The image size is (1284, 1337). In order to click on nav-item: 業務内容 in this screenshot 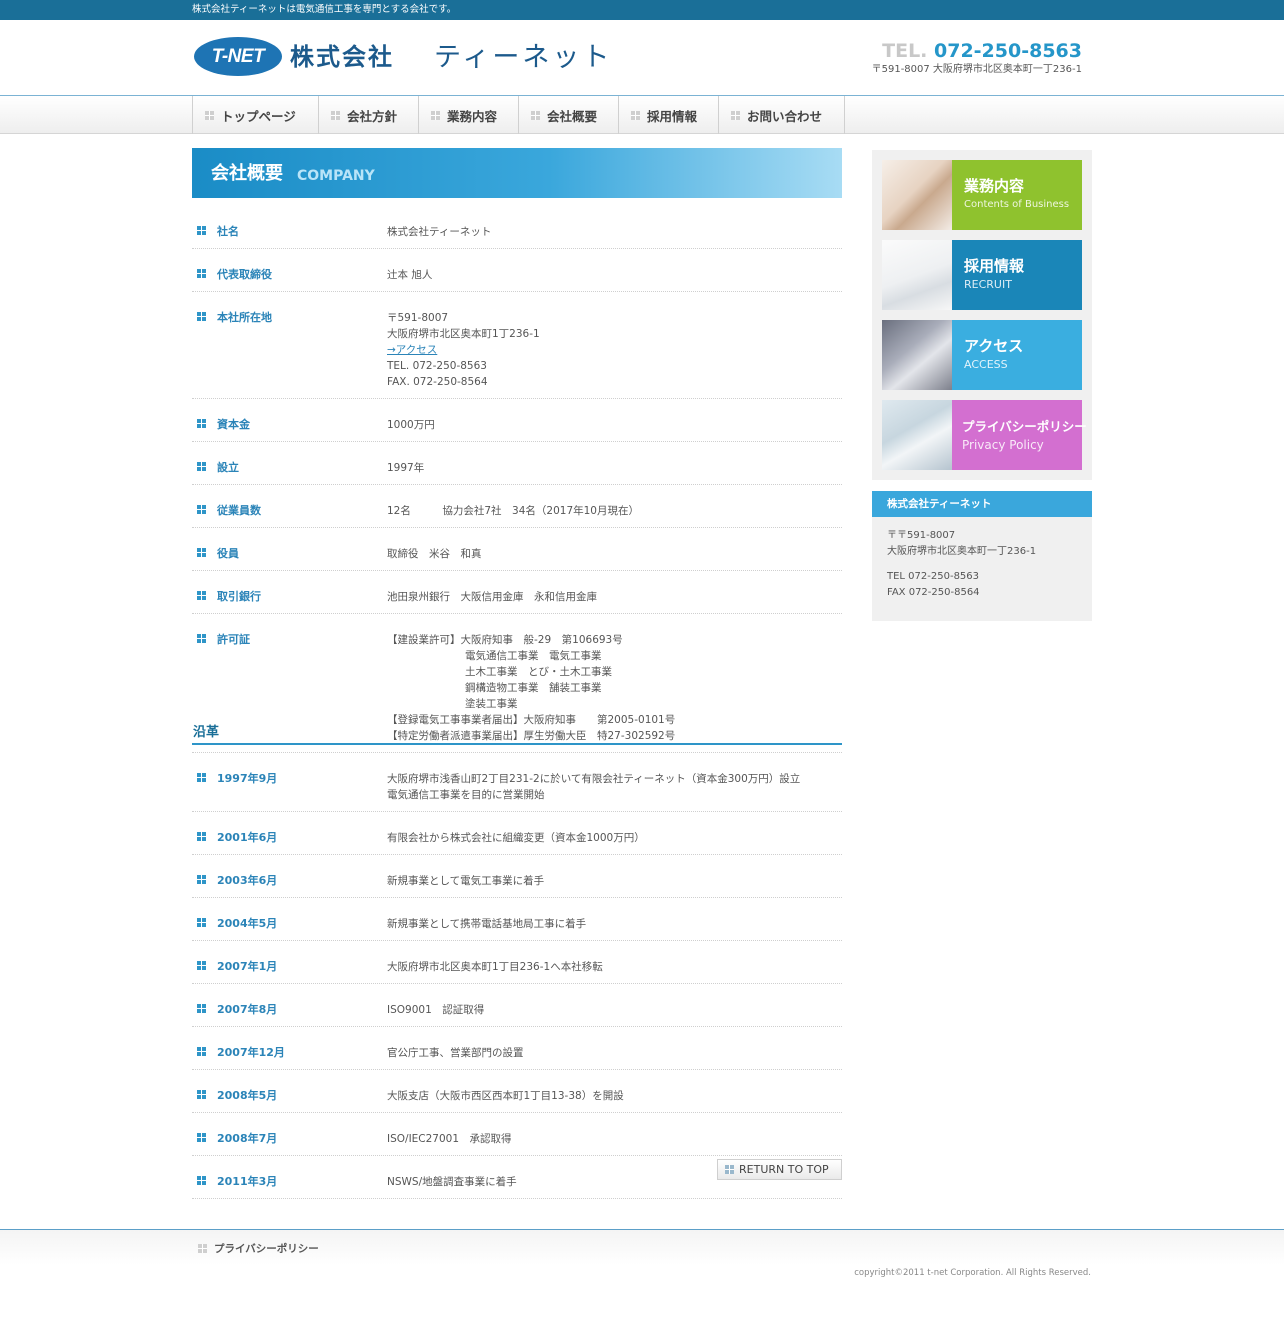, I will do `click(469, 115)`.